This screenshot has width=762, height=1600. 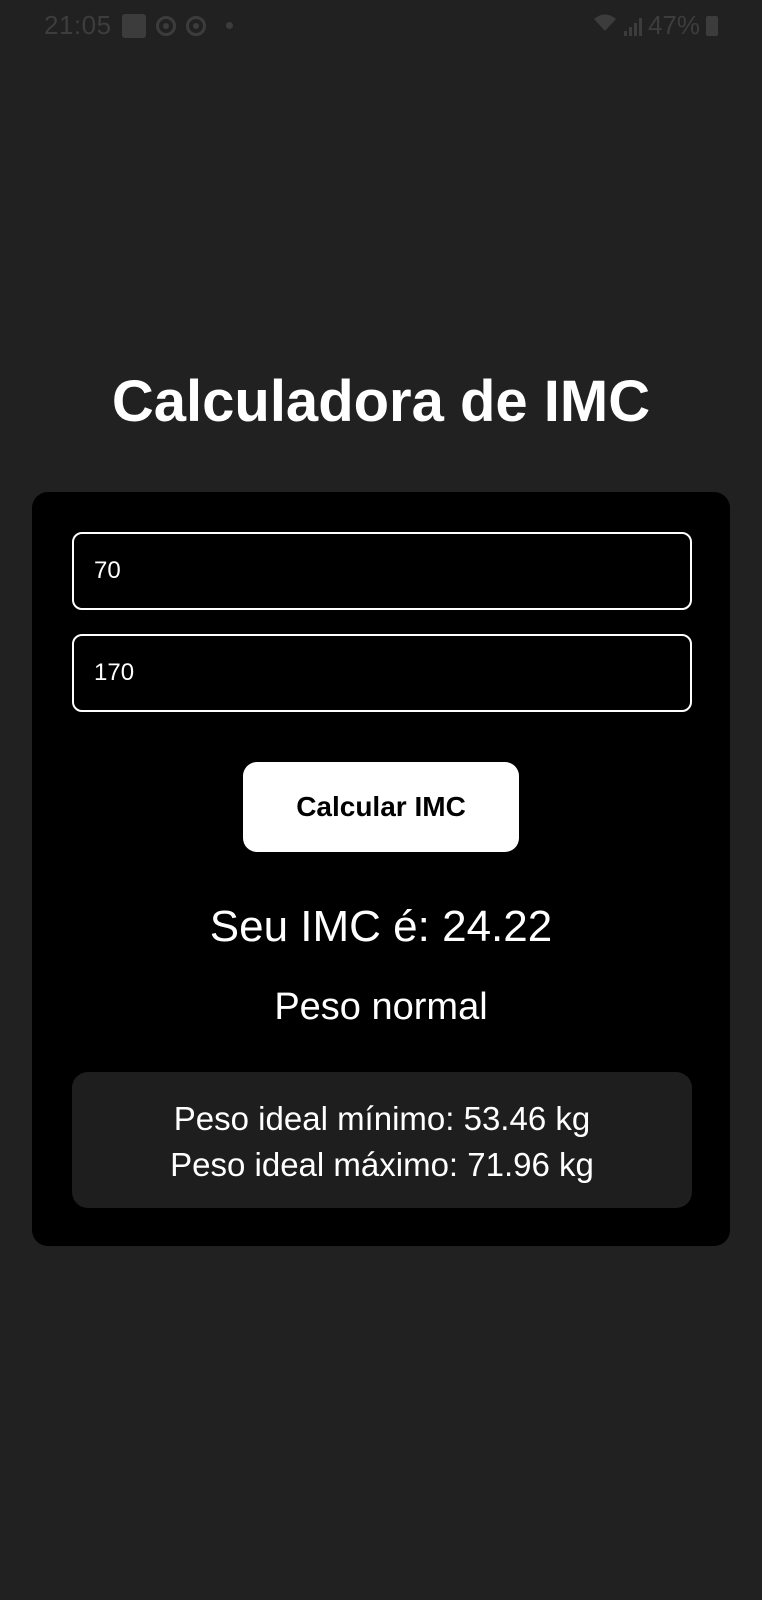 What do you see at coordinates (381, 807) in the screenshot?
I see `calculate-button: Calcular IMC` at bounding box center [381, 807].